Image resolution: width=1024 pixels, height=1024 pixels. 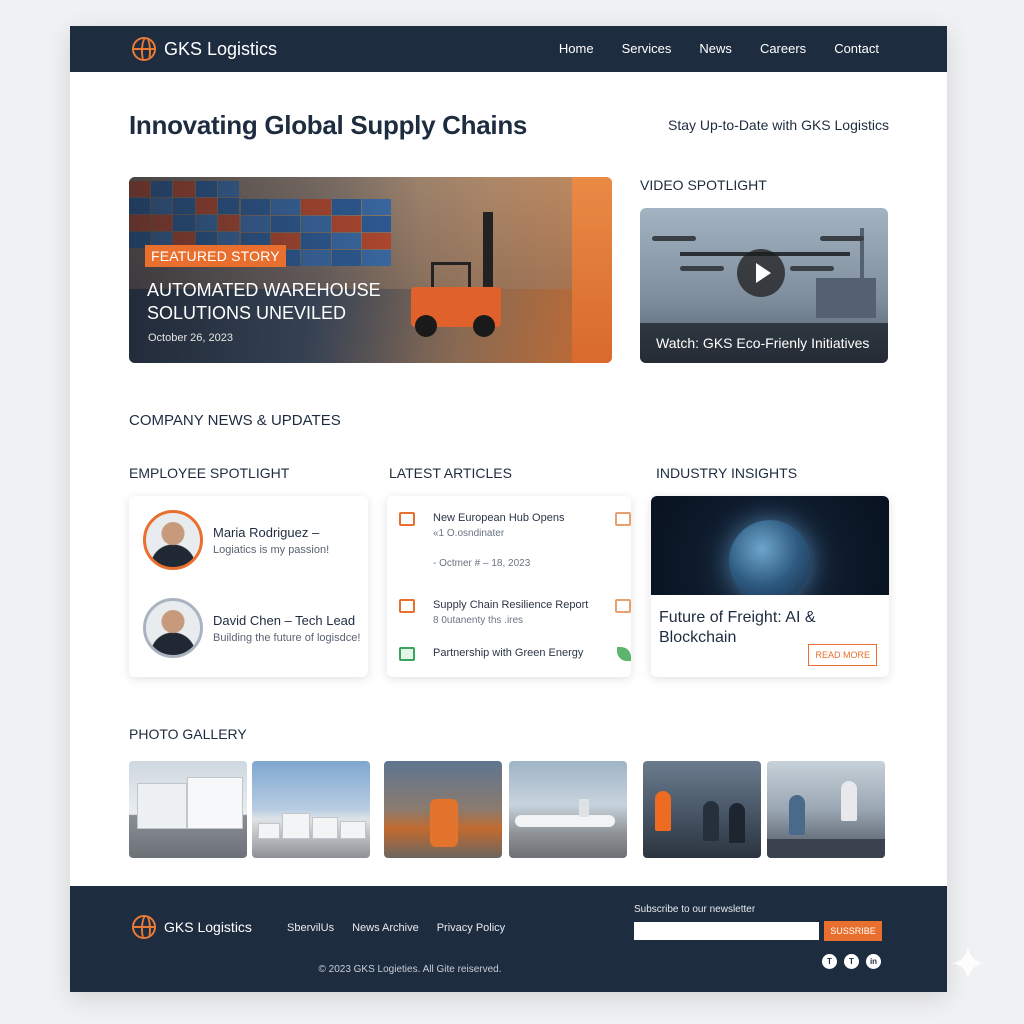 I want to click on social-links: T T in, so click(x=851, y=961).